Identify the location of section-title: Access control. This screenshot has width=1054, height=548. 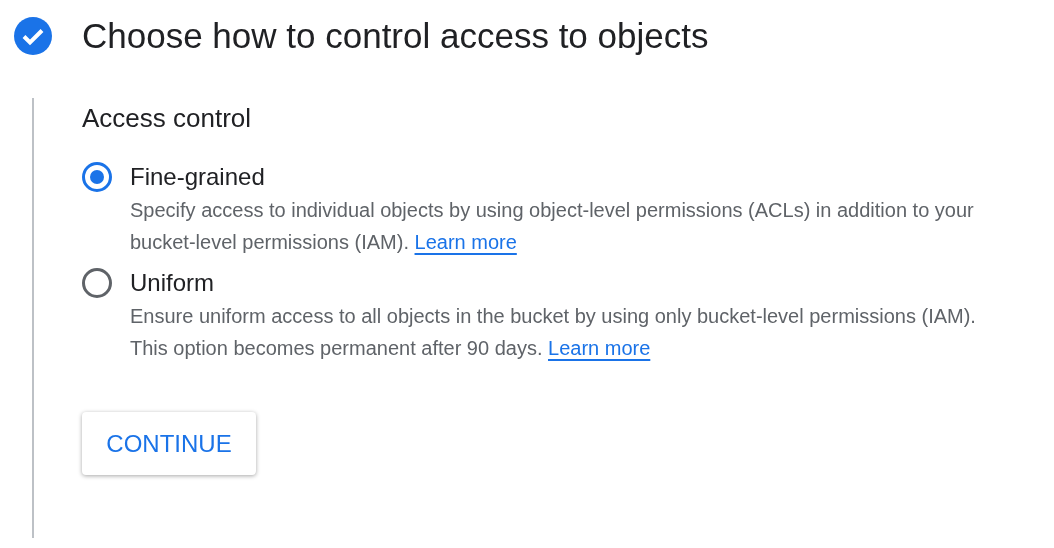
(167, 118).